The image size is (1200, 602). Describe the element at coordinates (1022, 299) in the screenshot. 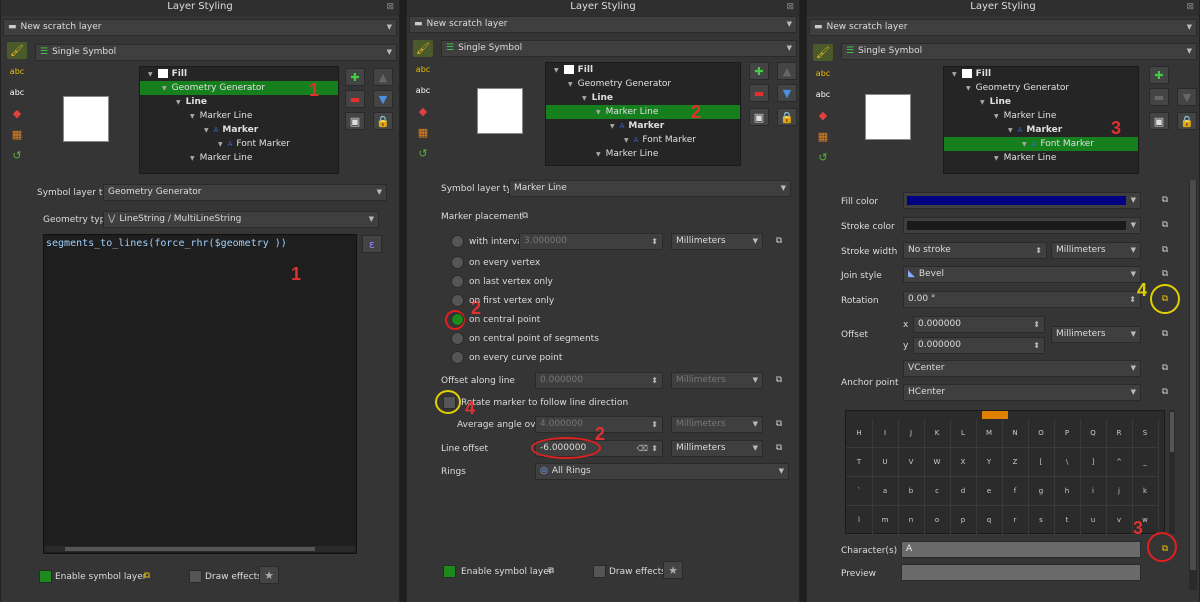

I see `rotation-spinbox: 0.00 ° ⬍` at that location.